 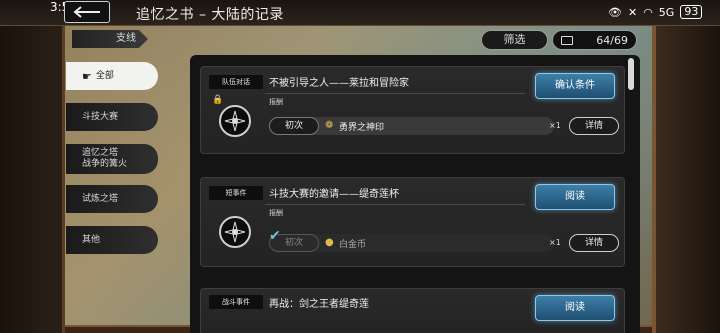 I want to click on record-count-value: 64/69, so click(x=612, y=40).